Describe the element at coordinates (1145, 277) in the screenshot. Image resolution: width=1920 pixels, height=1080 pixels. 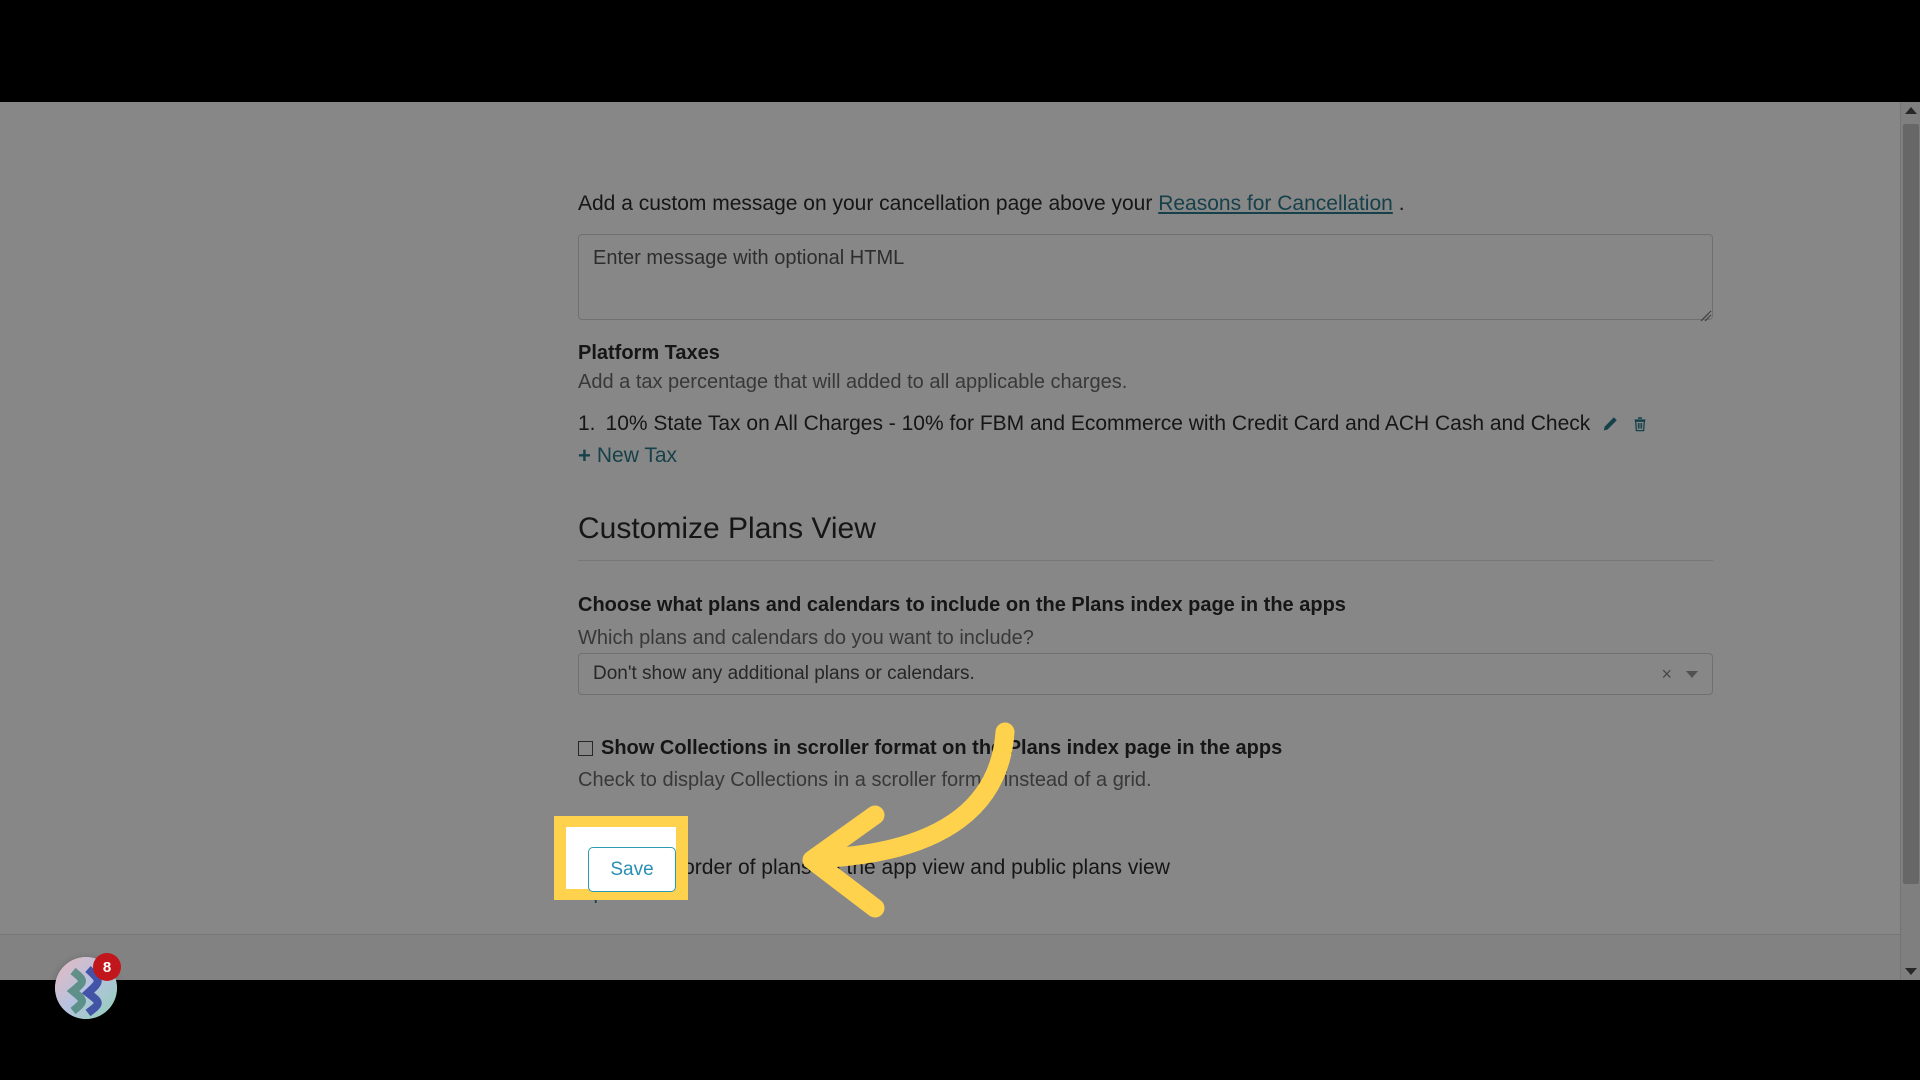
I see `cancellation-message-textarea` at that location.